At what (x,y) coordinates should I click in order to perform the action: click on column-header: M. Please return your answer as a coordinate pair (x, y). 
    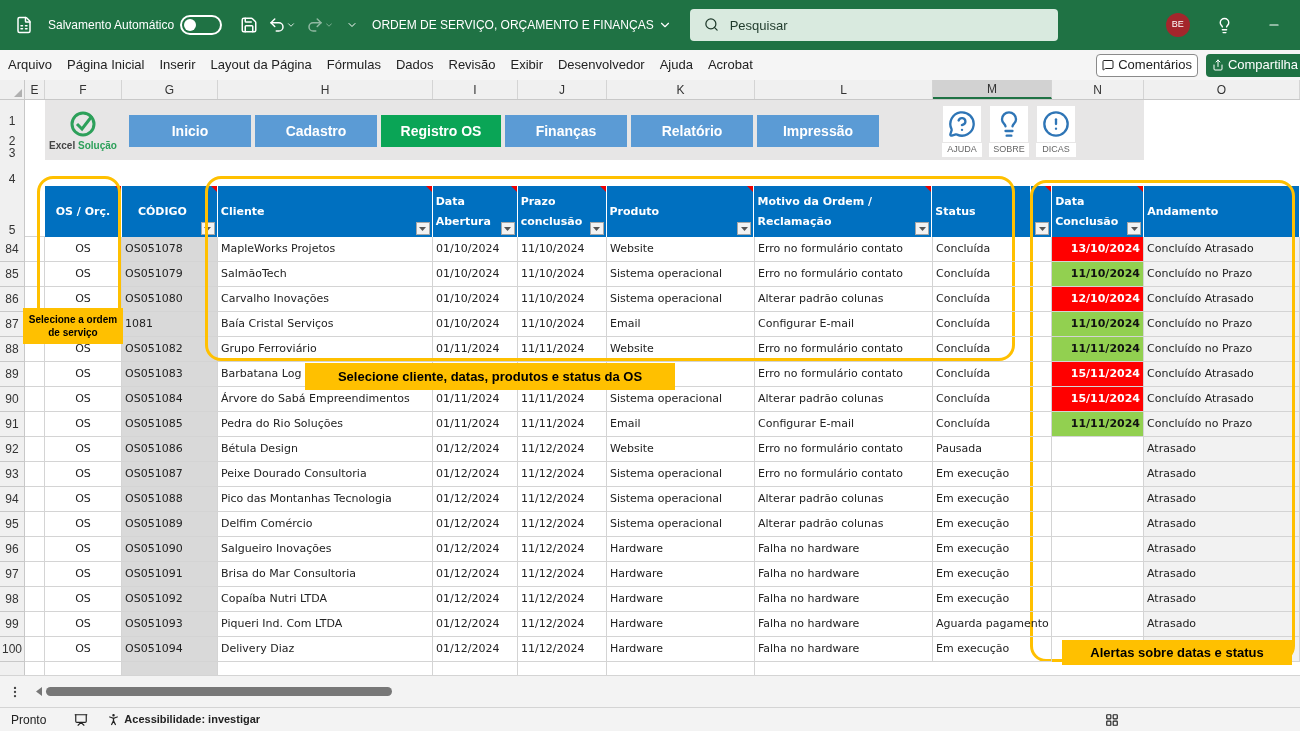
    Looking at the image, I should click on (992, 89).